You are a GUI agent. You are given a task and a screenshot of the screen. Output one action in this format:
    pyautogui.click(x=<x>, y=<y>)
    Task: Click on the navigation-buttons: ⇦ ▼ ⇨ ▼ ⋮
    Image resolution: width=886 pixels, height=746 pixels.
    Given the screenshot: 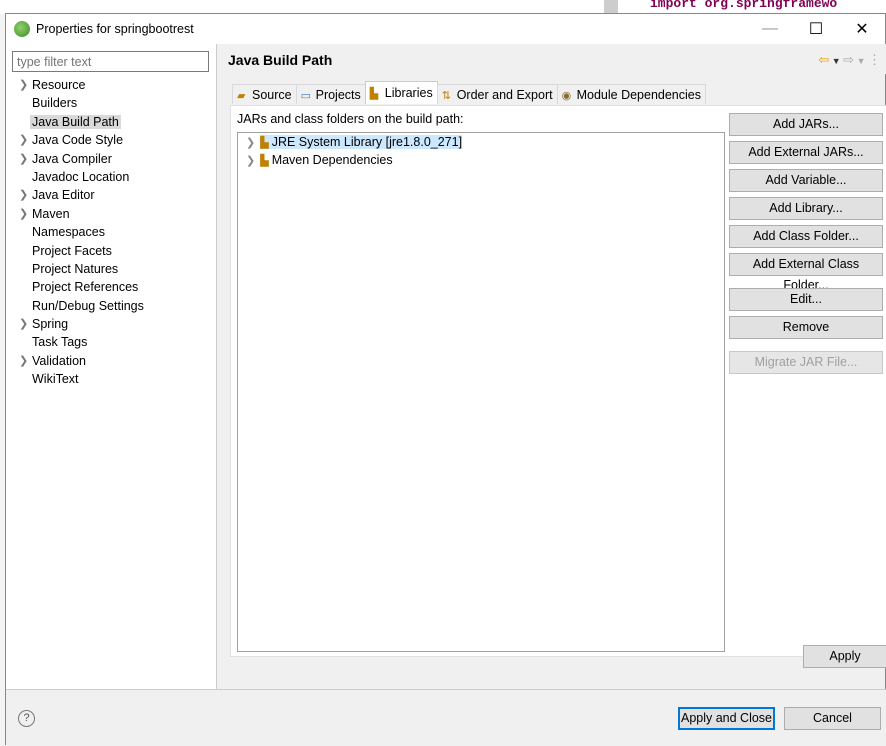 What is the action you would take?
    pyautogui.click(x=849, y=60)
    